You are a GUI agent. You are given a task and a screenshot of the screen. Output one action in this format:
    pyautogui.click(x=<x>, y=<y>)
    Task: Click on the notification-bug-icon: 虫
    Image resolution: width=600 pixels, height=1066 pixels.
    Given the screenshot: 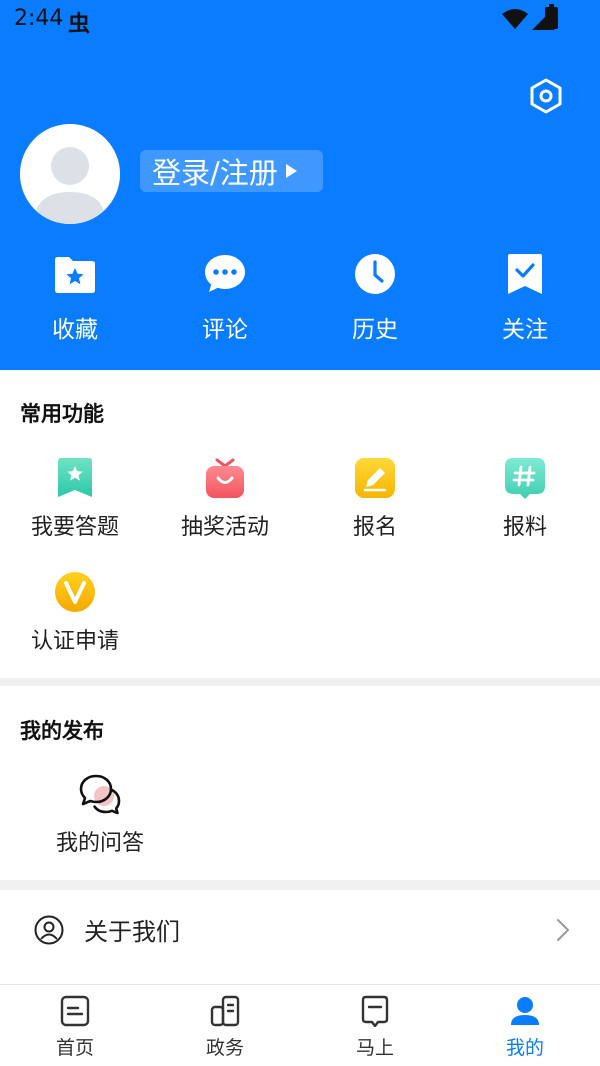 What is the action you would take?
    pyautogui.click(x=79, y=24)
    